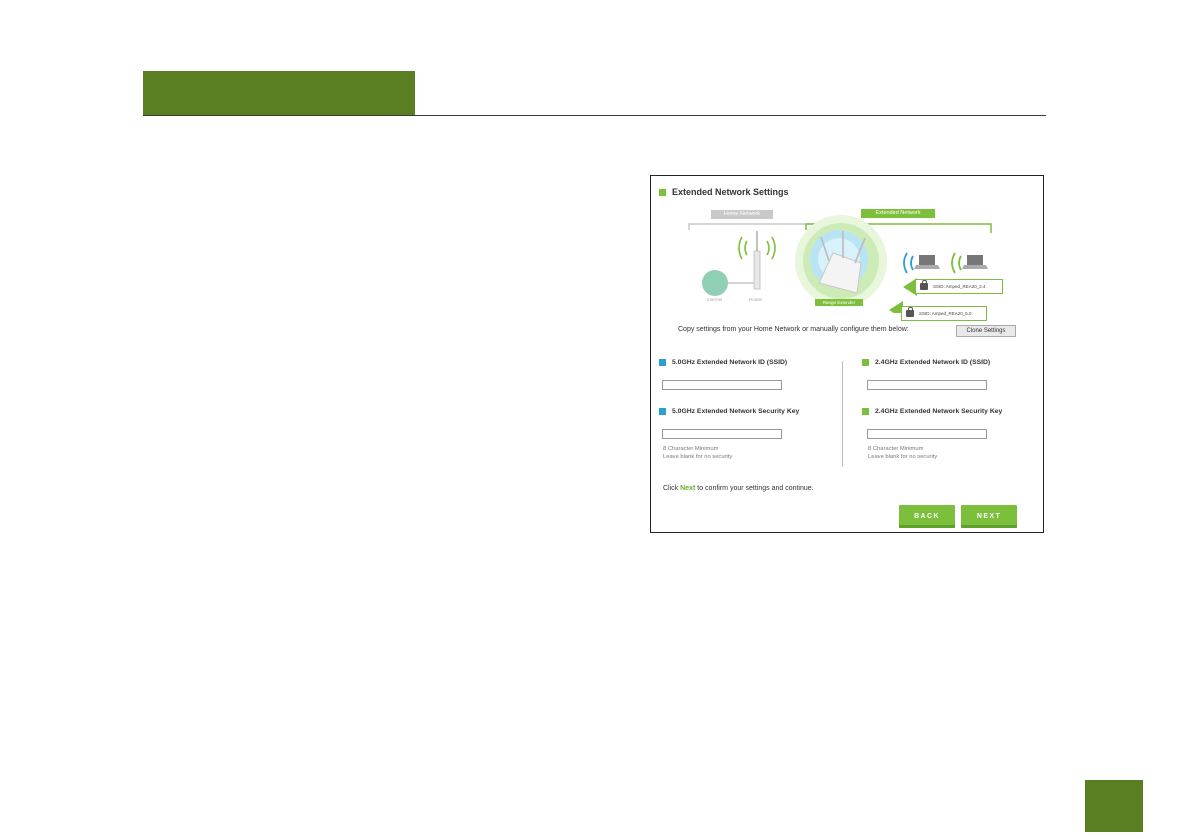 Image resolution: width=1191 pixels, height=839 pixels. I want to click on clone-settings-button: Clone Settings, so click(986, 331).